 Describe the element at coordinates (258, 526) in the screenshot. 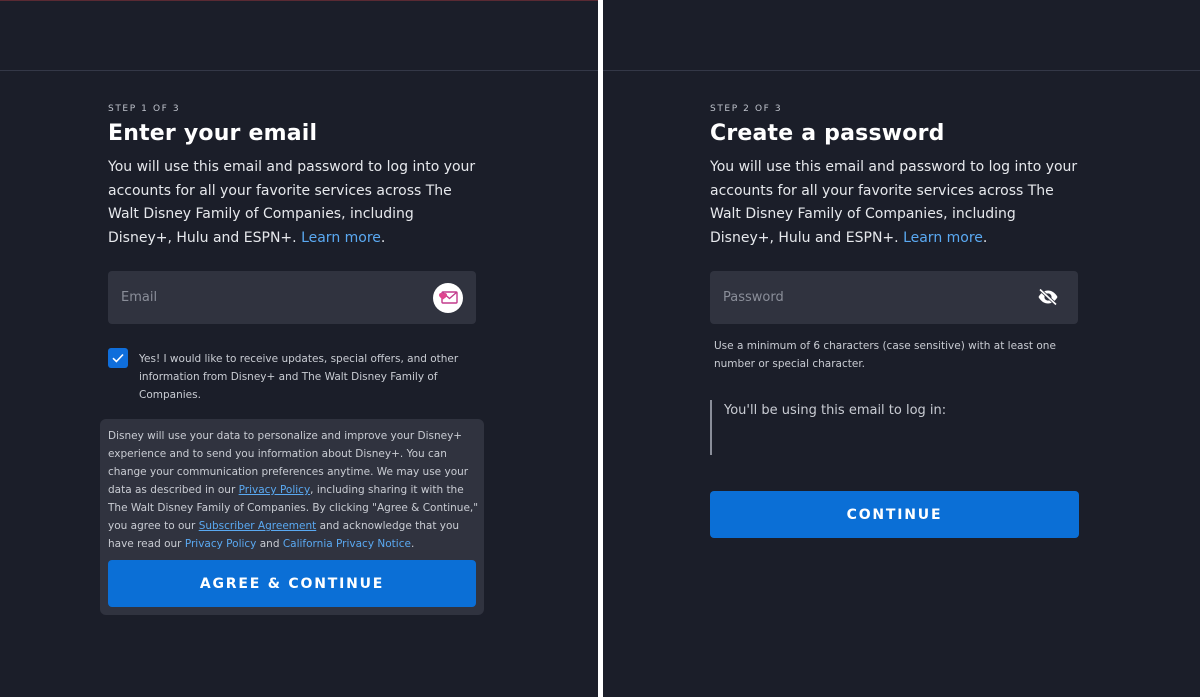

I see `subscriber-agreement-link: Subscriber Agreement` at that location.